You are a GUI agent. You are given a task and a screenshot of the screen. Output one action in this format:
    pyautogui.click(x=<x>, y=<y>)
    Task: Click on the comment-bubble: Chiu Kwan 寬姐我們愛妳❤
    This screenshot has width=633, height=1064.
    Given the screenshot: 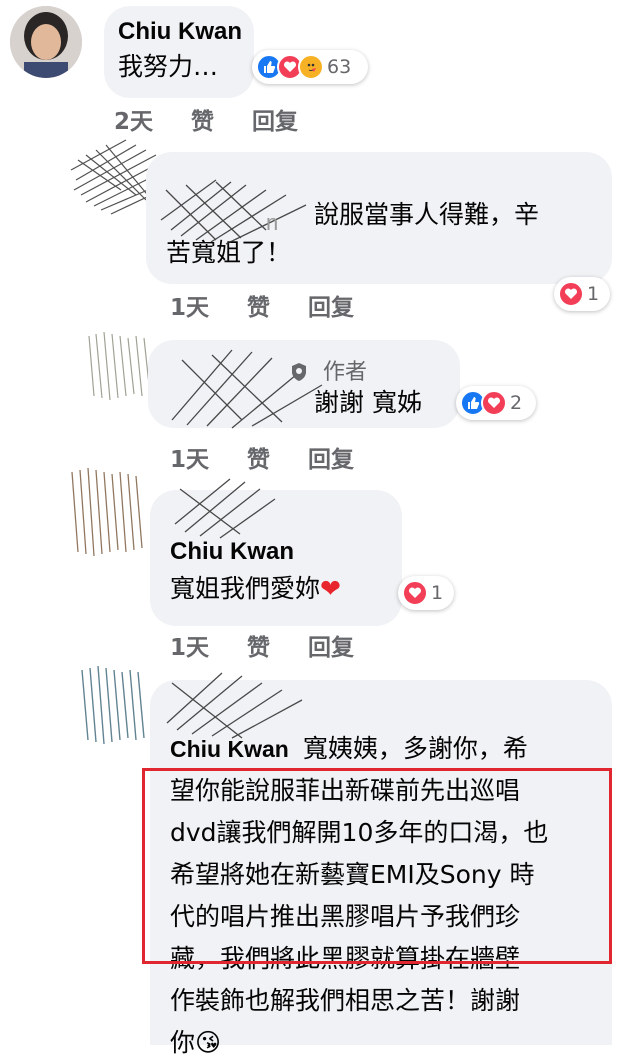 What is the action you would take?
    pyautogui.click(x=276, y=552)
    